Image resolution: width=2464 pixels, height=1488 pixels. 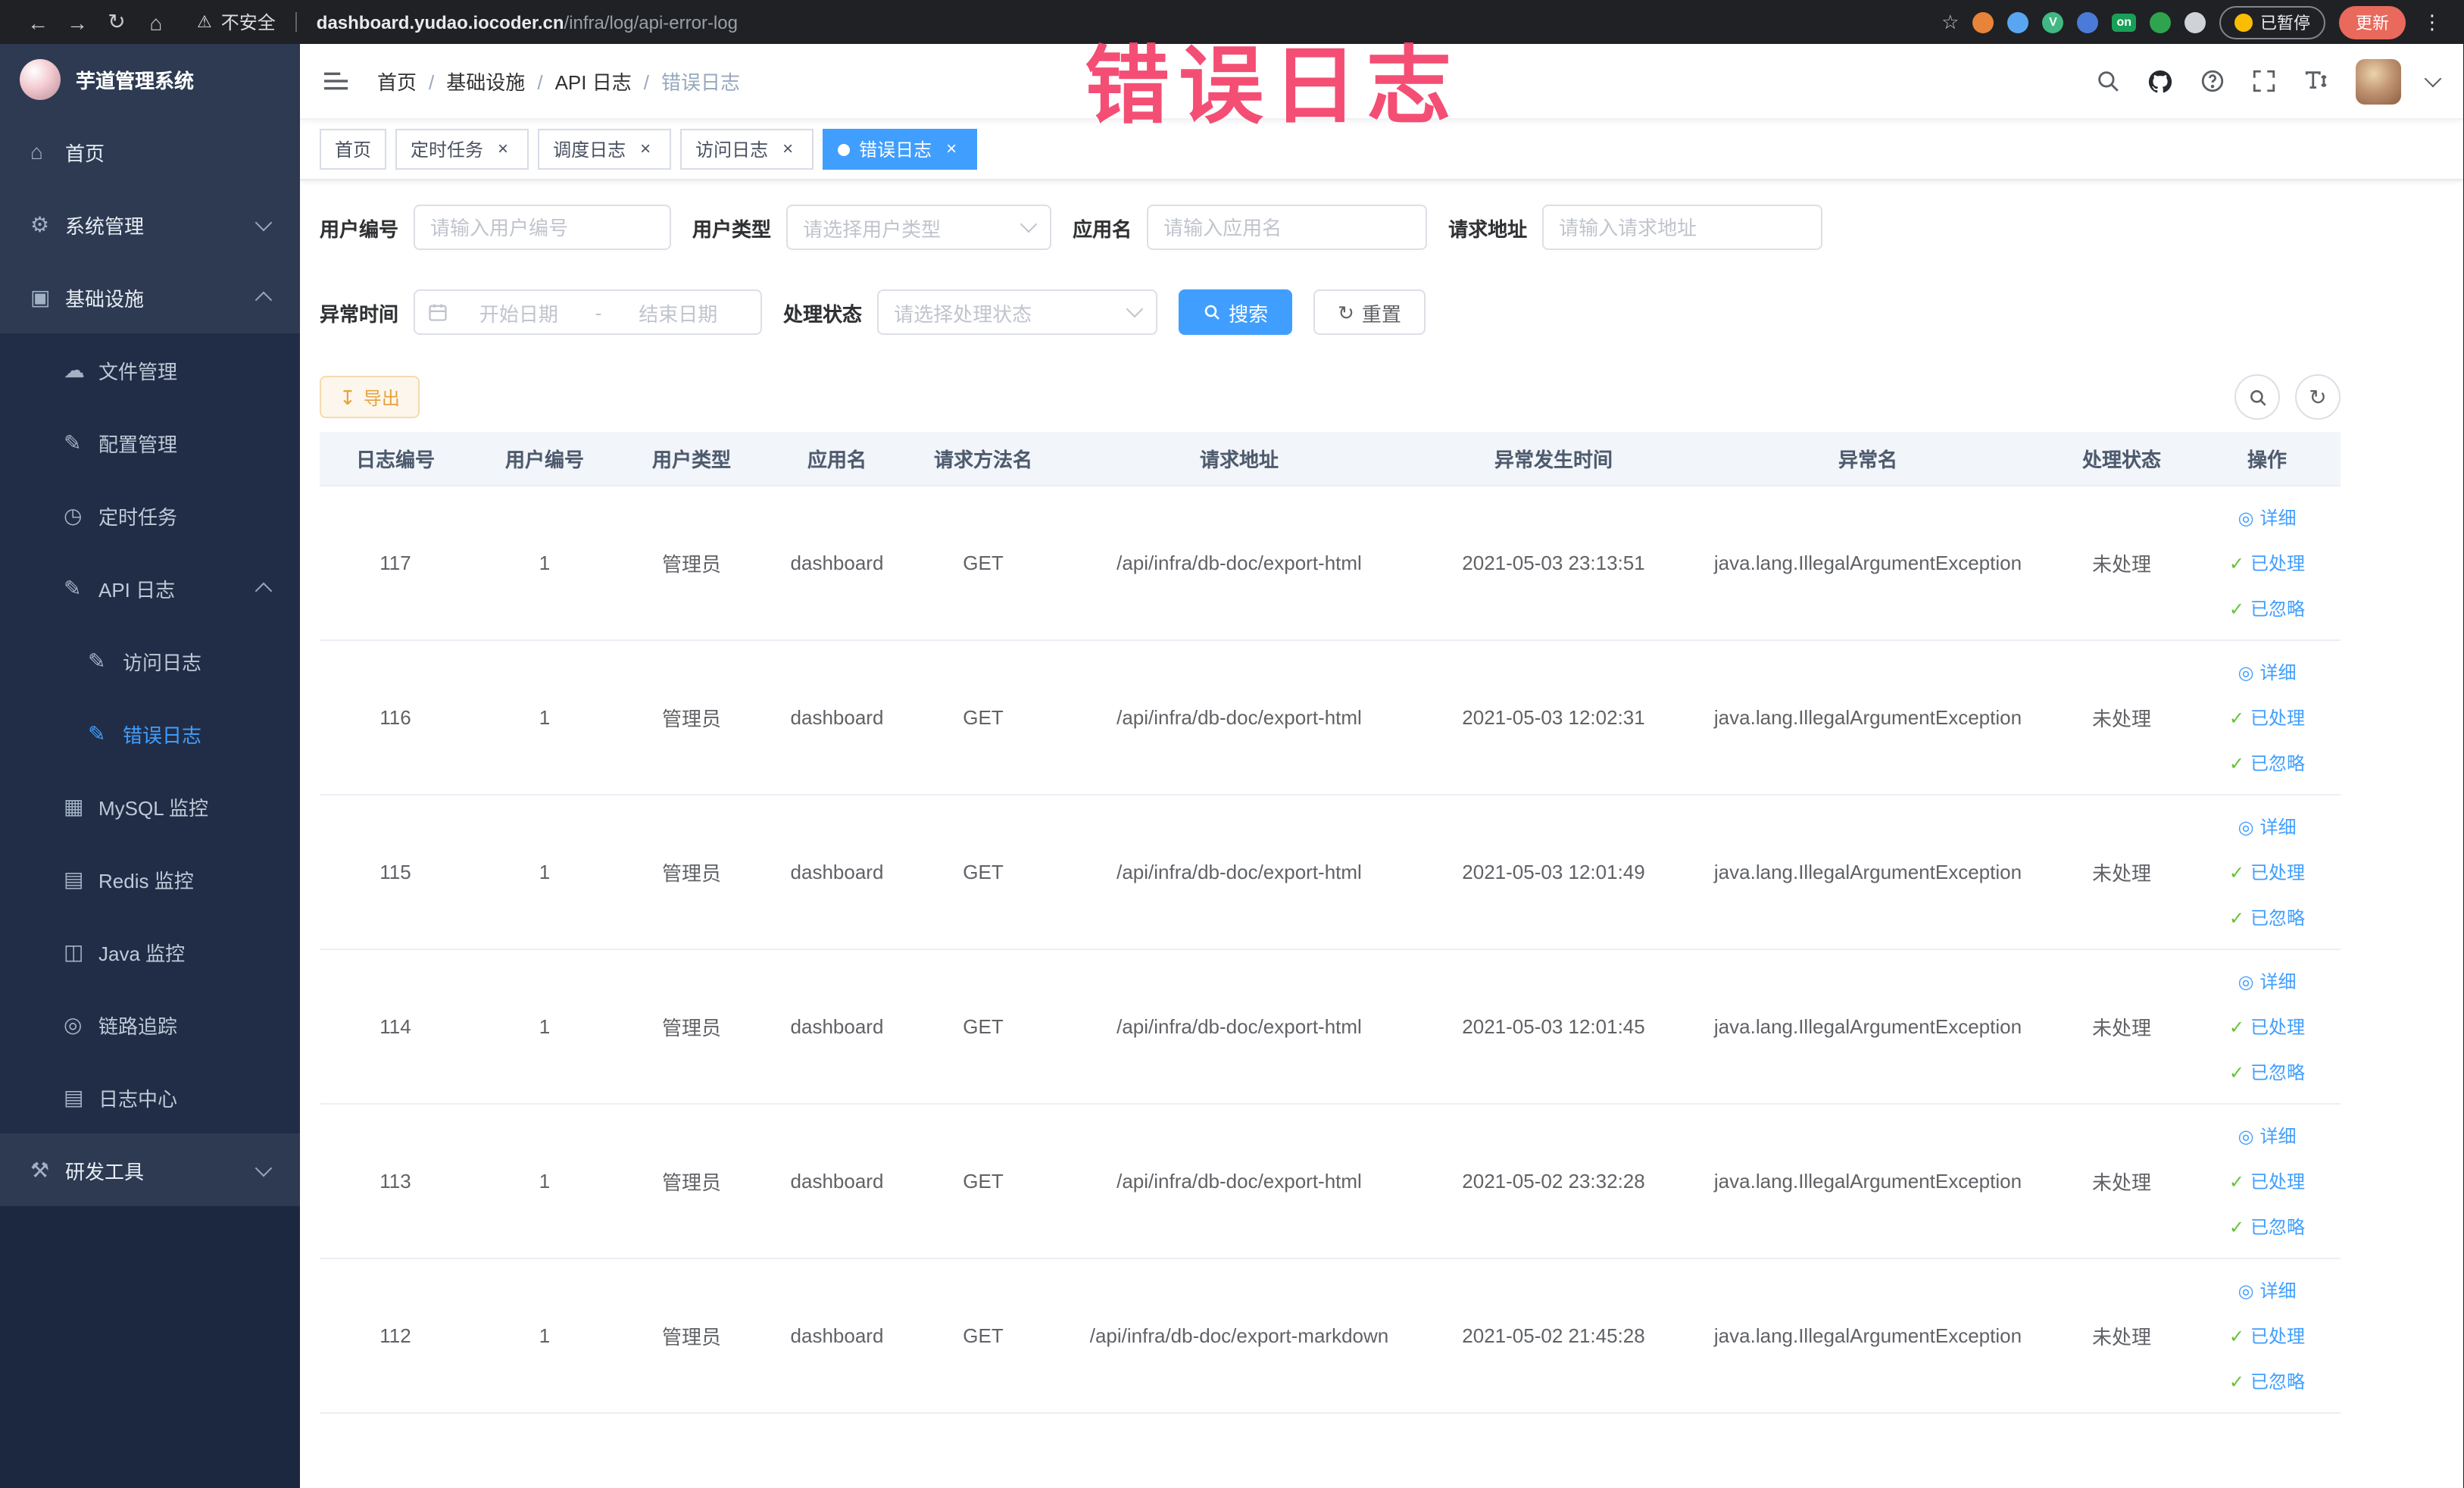 I want to click on eye-icon: ◎, so click(x=2246, y=1290).